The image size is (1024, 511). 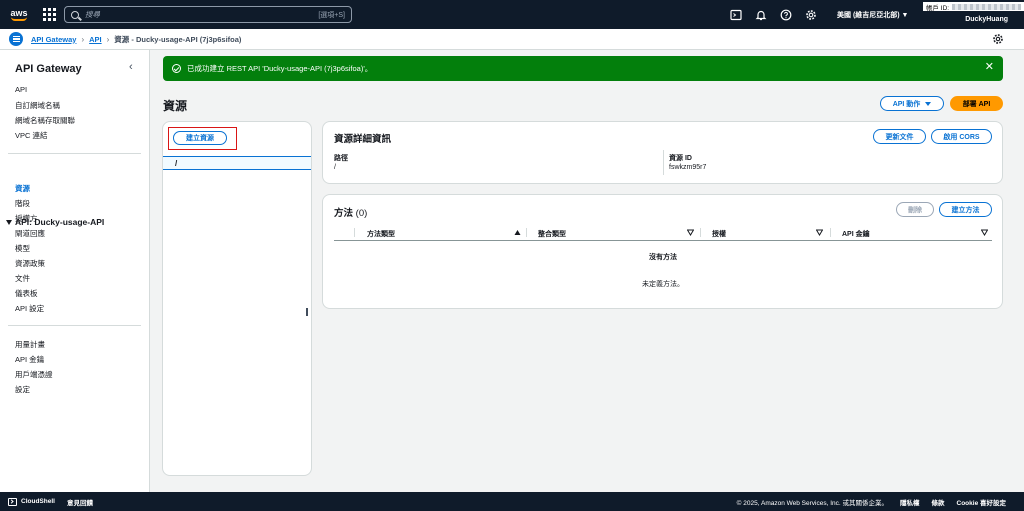 I want to click on aws-logo: aws, so click(x=19, y=14).